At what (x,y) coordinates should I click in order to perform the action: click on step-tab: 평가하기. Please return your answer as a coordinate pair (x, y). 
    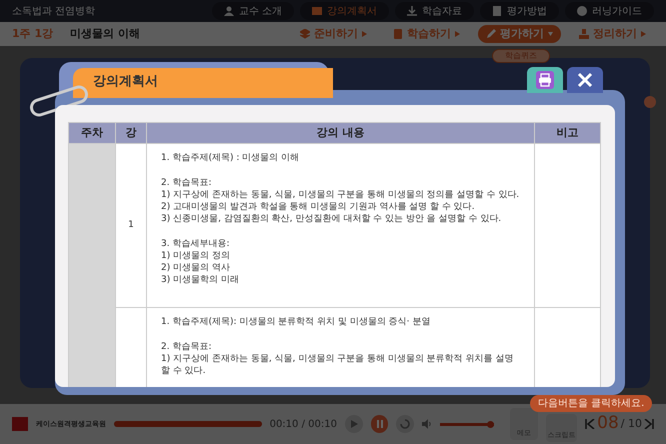
    Looking at the image, I should click on (519, 34).